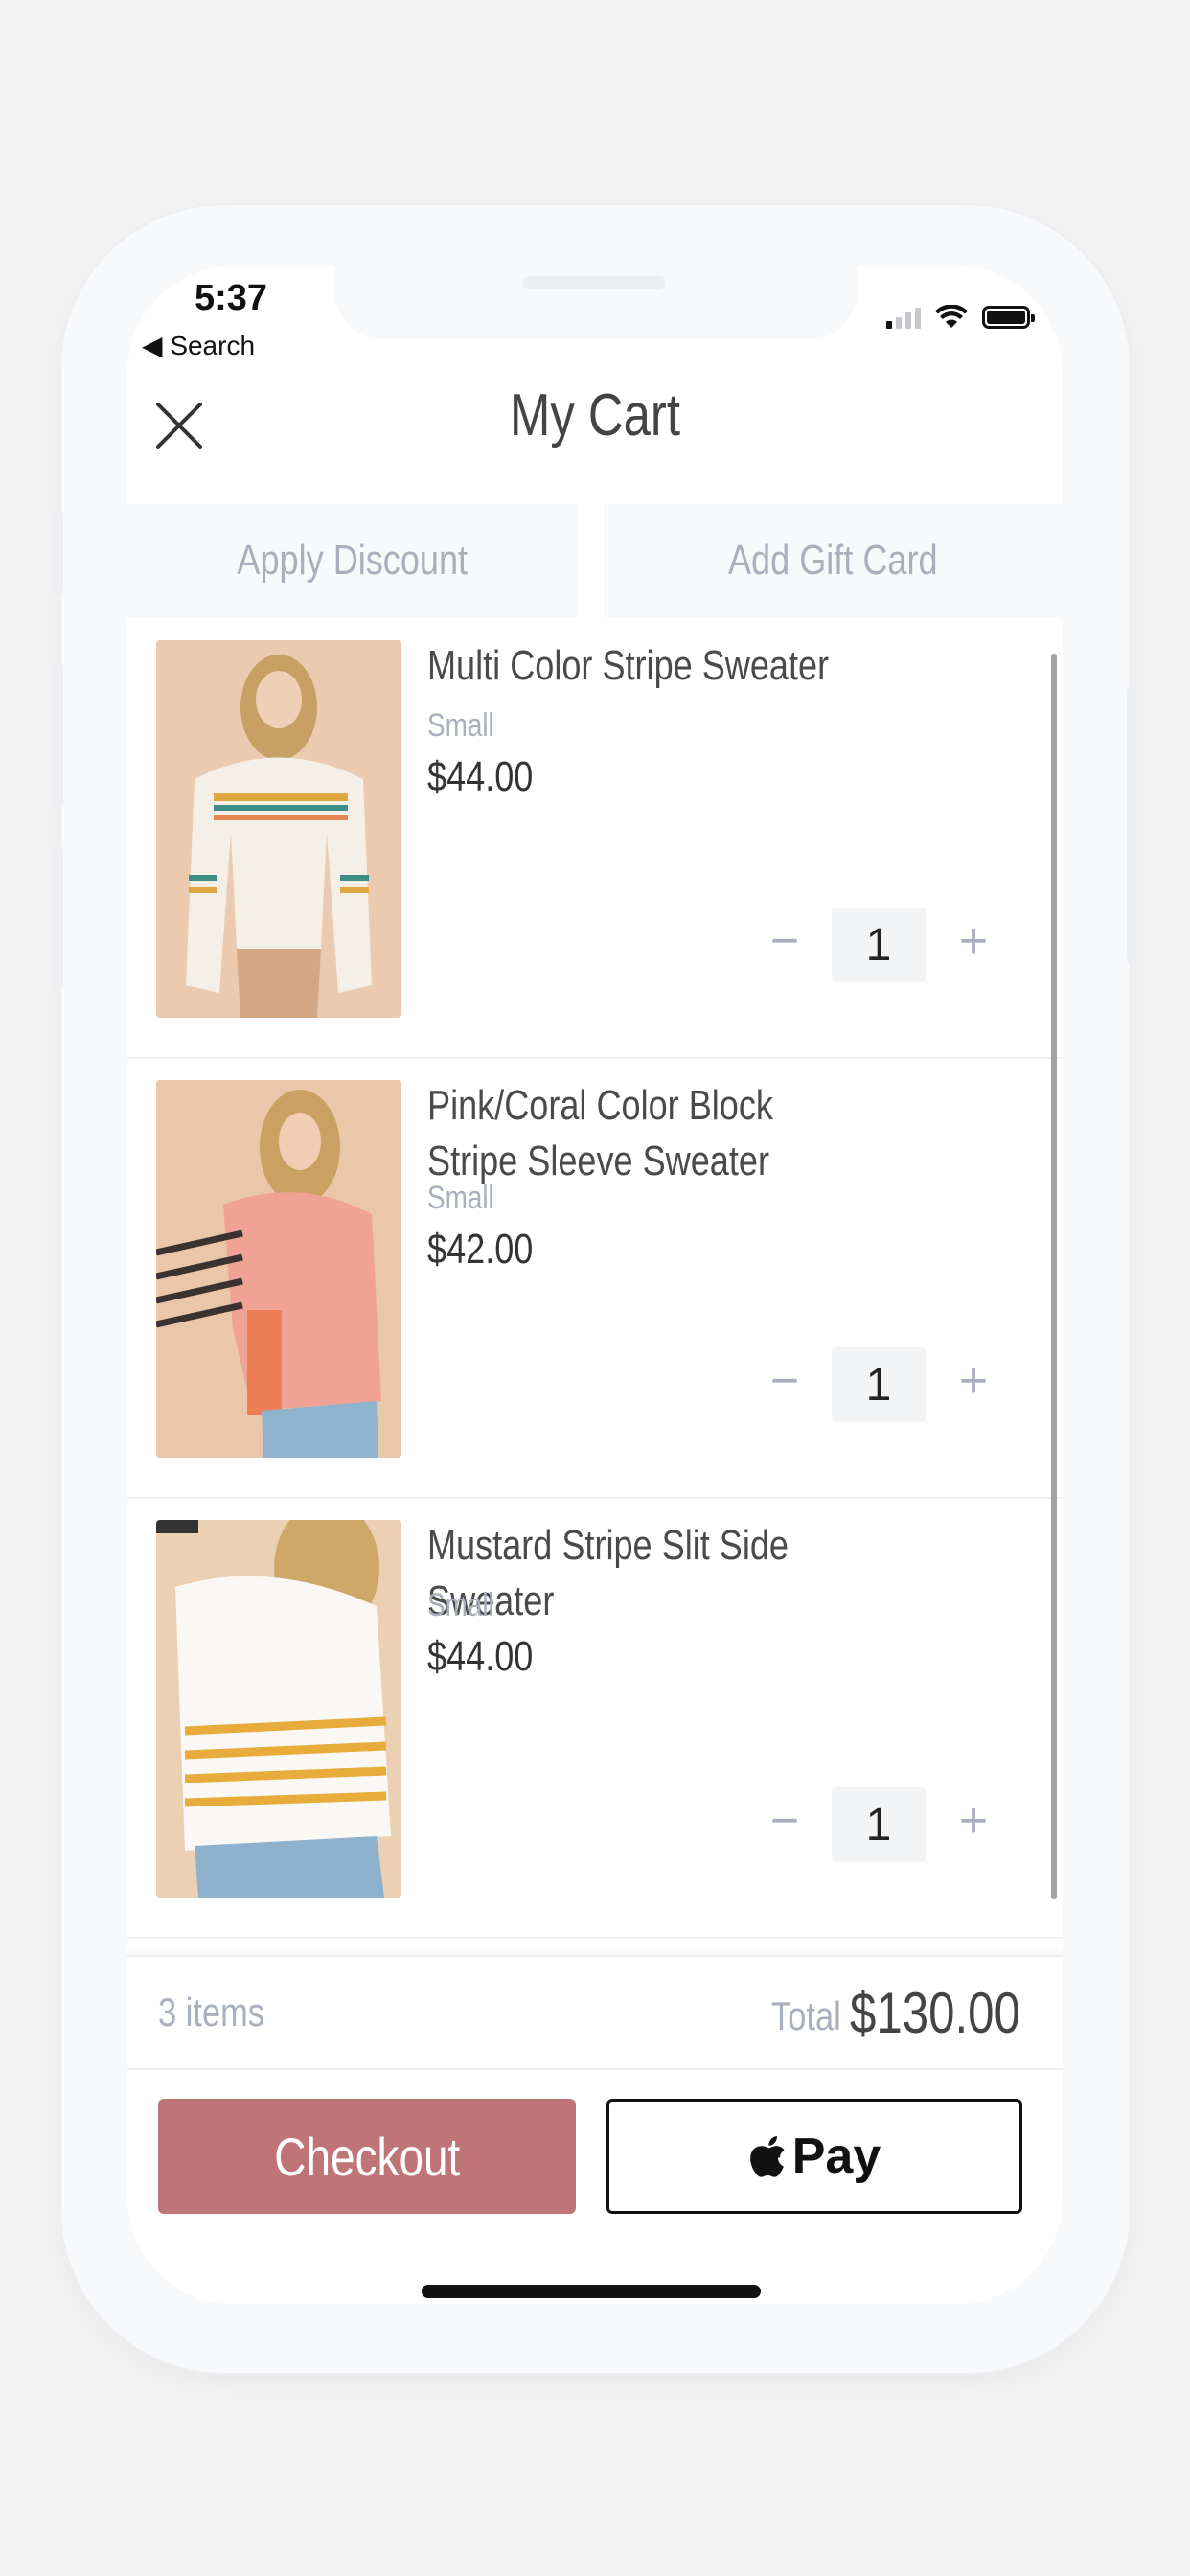 This screenshot has width=1190, height=2576. Describe the element at coordinates (596, 302) in the screenshot. I see `notch` at that location.